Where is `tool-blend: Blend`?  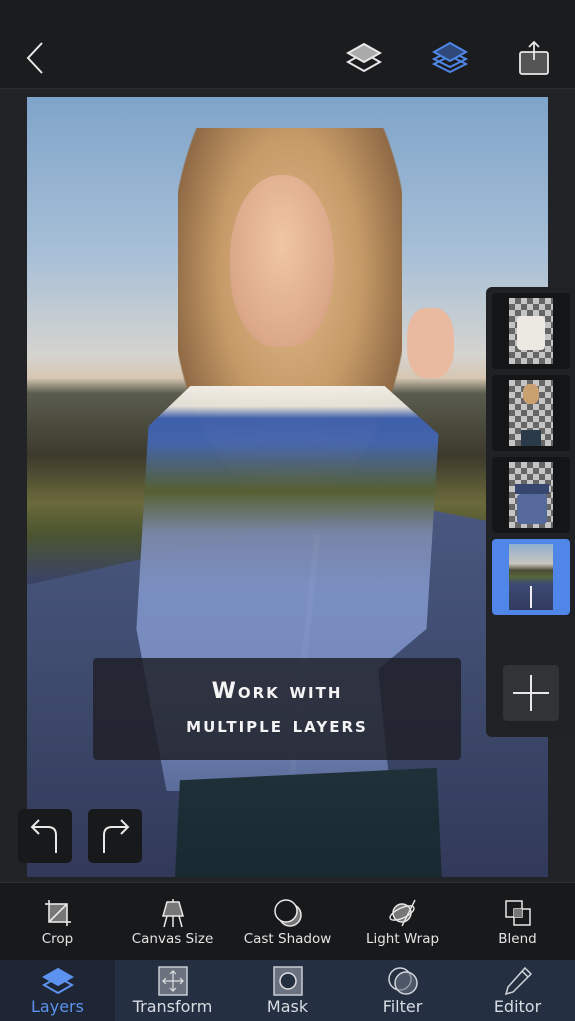
tool-blend: Blend is located at coordinates (517, 921).